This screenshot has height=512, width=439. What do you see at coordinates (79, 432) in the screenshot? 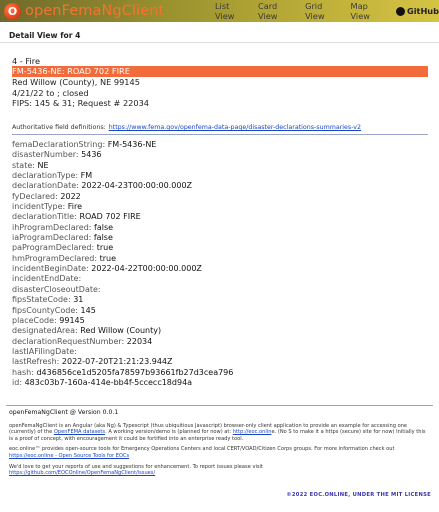
I see `openfema-datasets-link: OpenFEMA datasets` at bounding box center [79, 432].